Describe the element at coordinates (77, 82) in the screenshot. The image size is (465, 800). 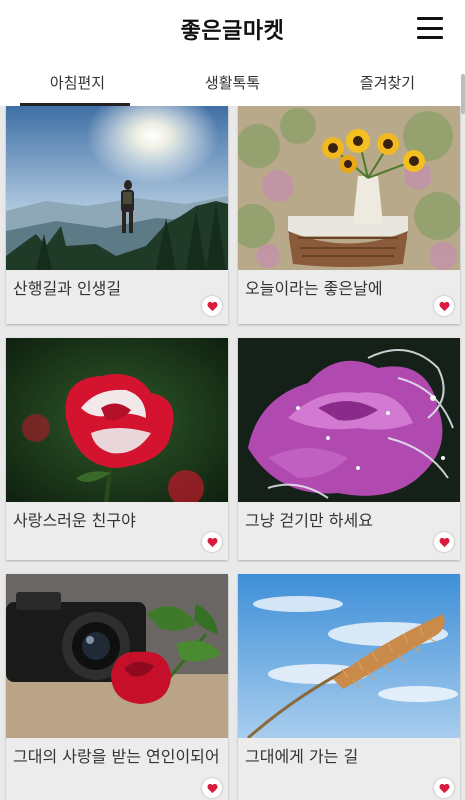
I see `tab-morning-letter: 아침편지` at that location.